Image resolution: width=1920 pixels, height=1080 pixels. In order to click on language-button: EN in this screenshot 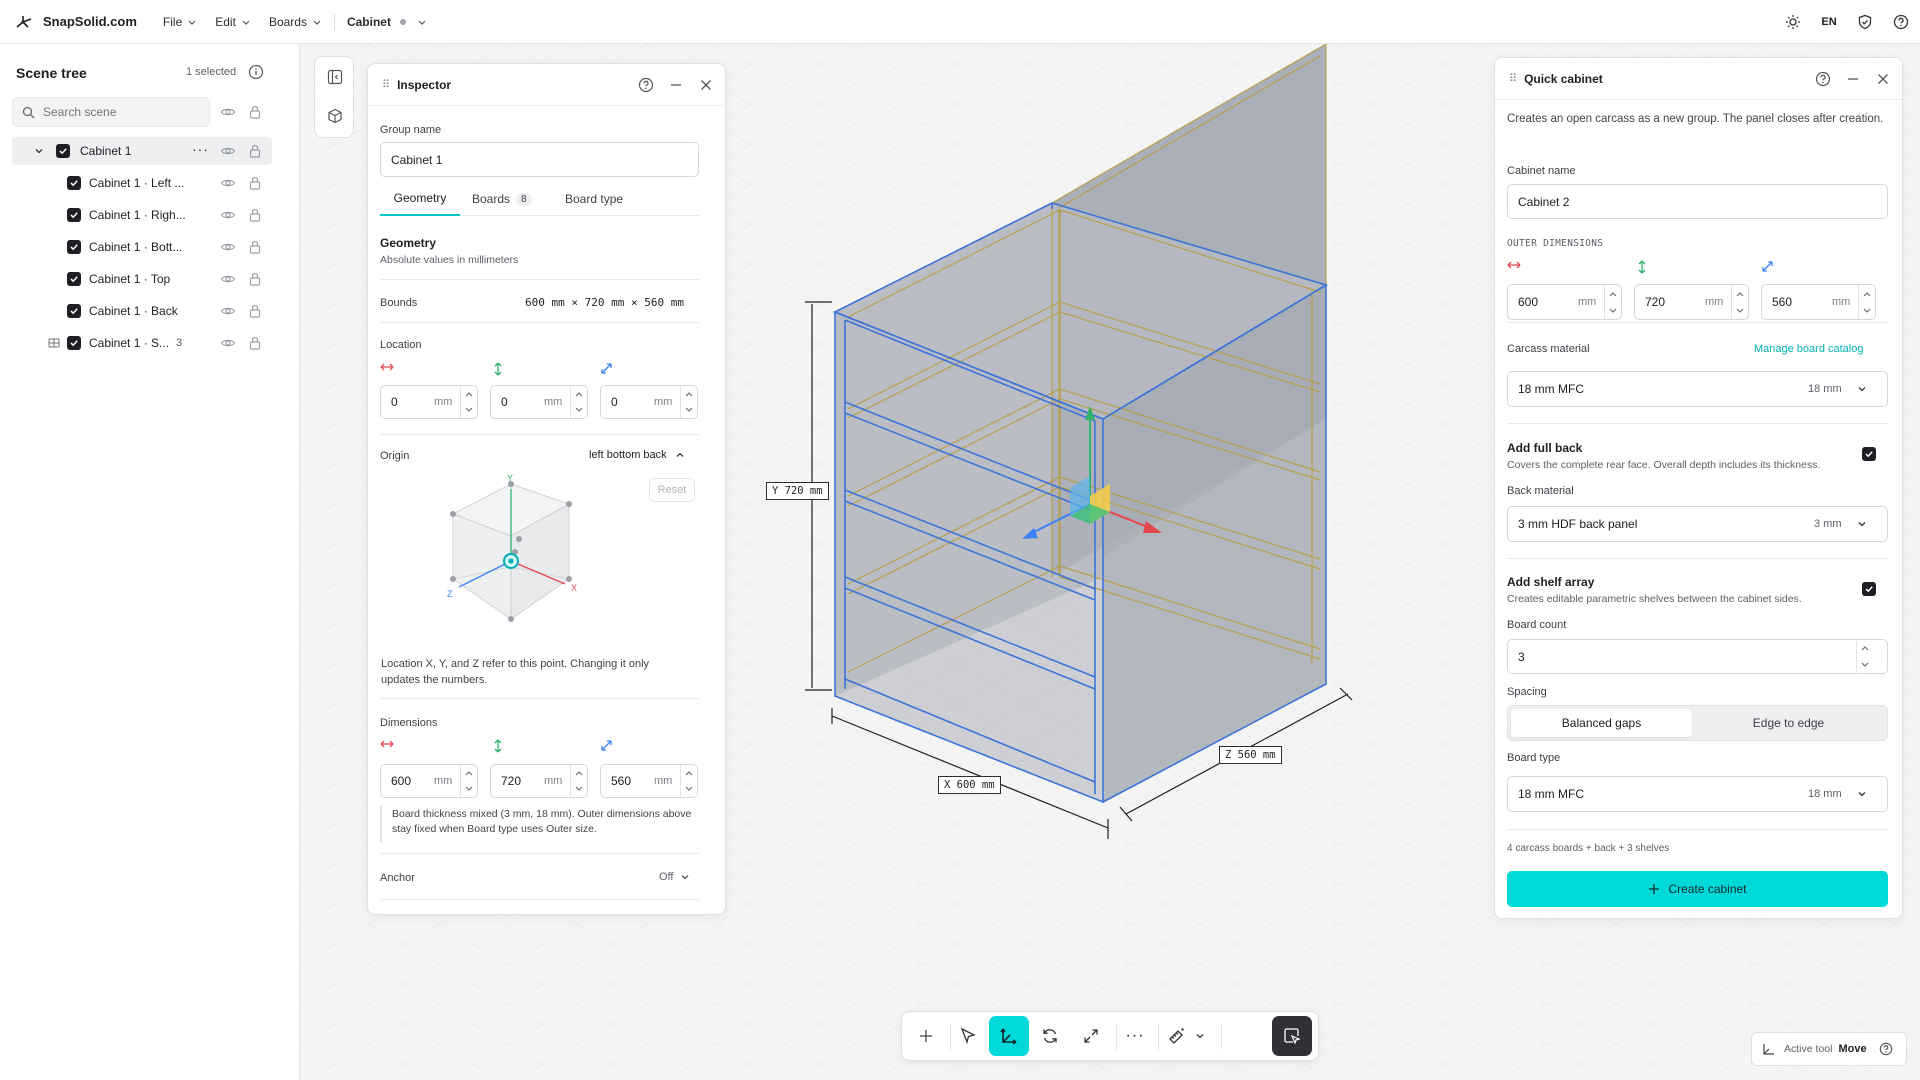, I will do `click(1829, 22)`.